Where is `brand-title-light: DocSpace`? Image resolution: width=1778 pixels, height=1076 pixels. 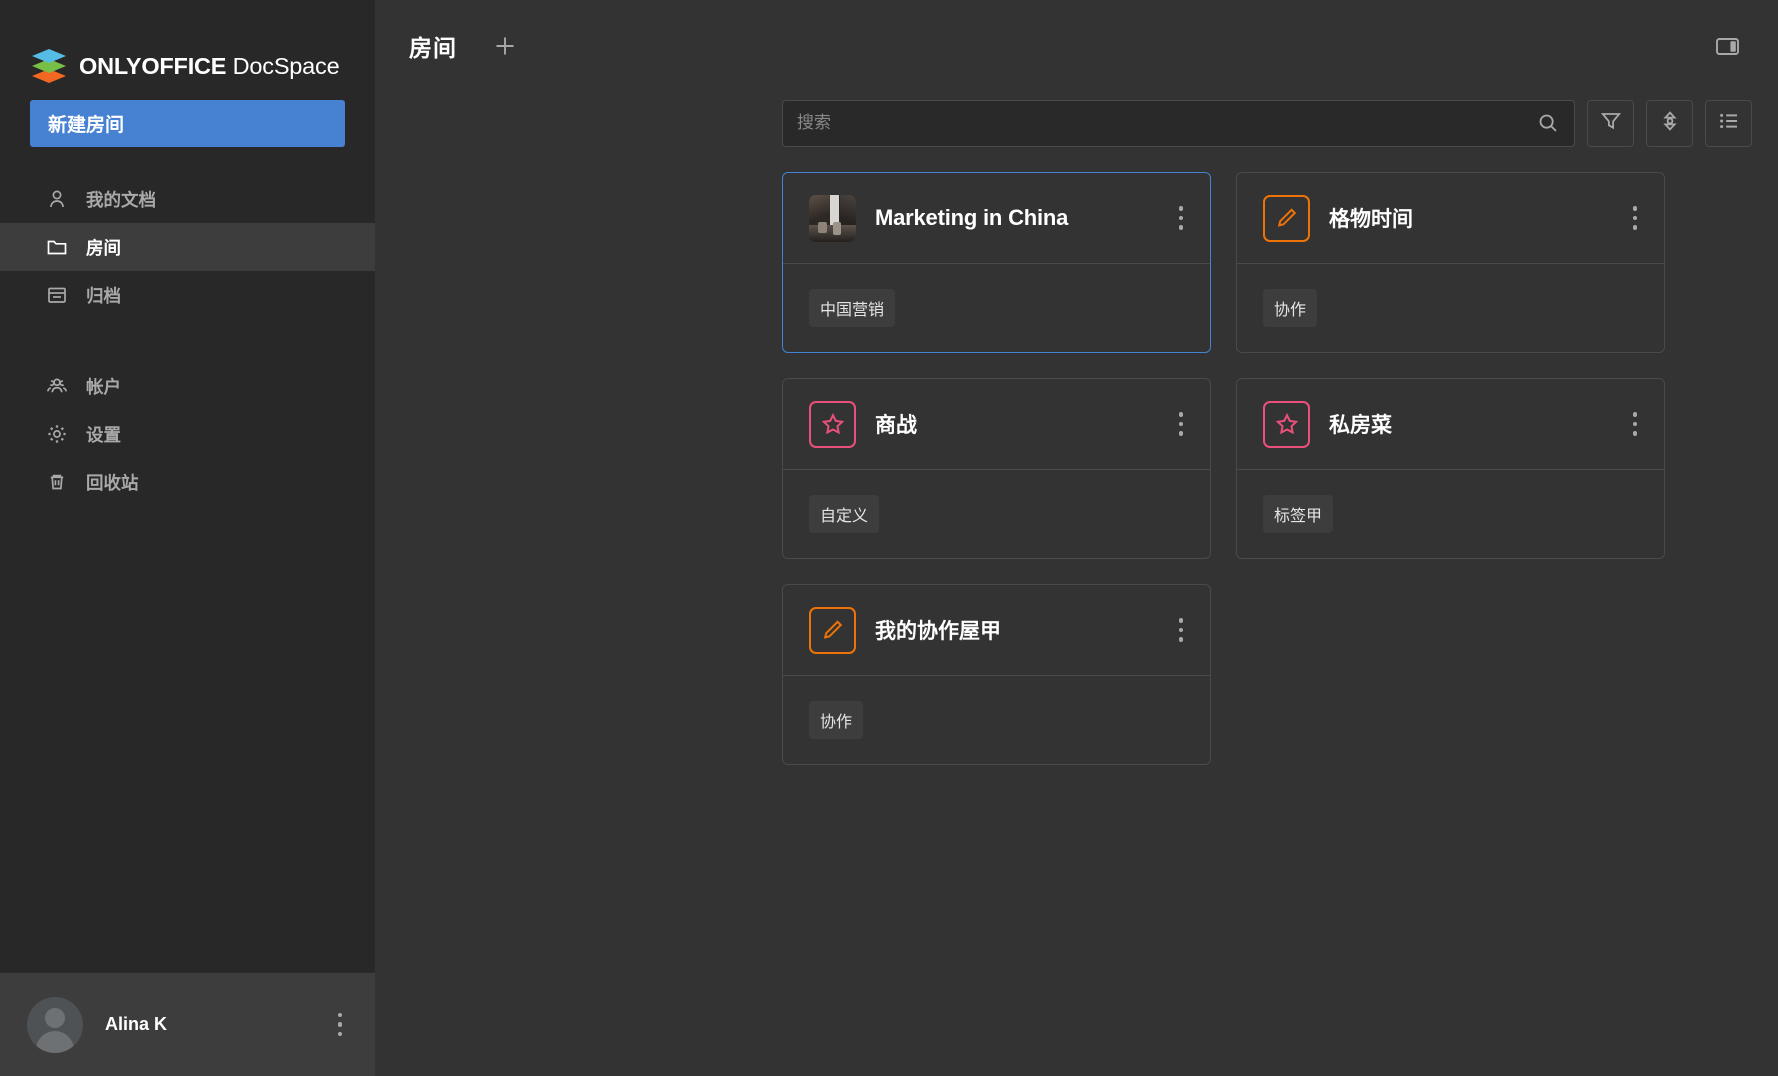 brand-title-light: DocSpace is located at coordinates (283, 65).